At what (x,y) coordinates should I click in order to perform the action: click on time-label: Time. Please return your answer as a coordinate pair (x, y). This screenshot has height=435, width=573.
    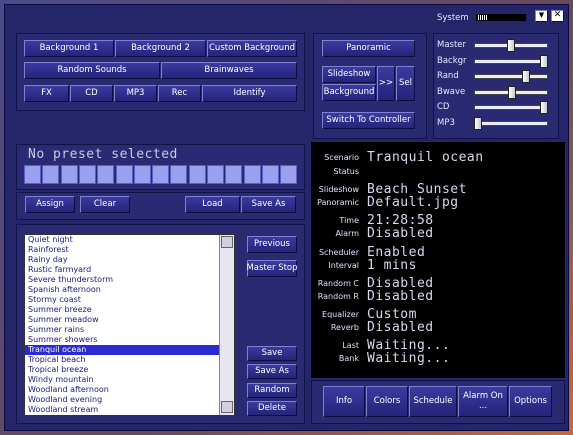
    Looking at the image, I should click on (349, 220).